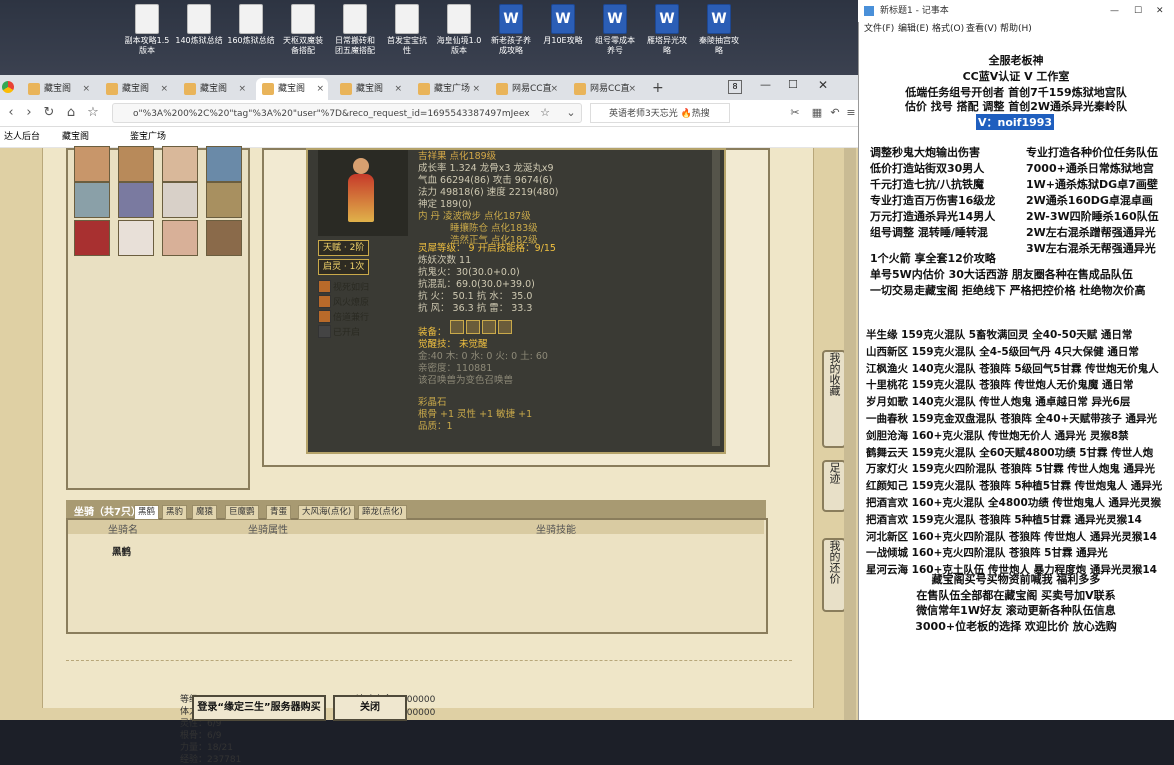  What do you see at coordinates (8, 87) in the screenshot?
I see `browser-logo-icon` at bounding box center [8, 87].